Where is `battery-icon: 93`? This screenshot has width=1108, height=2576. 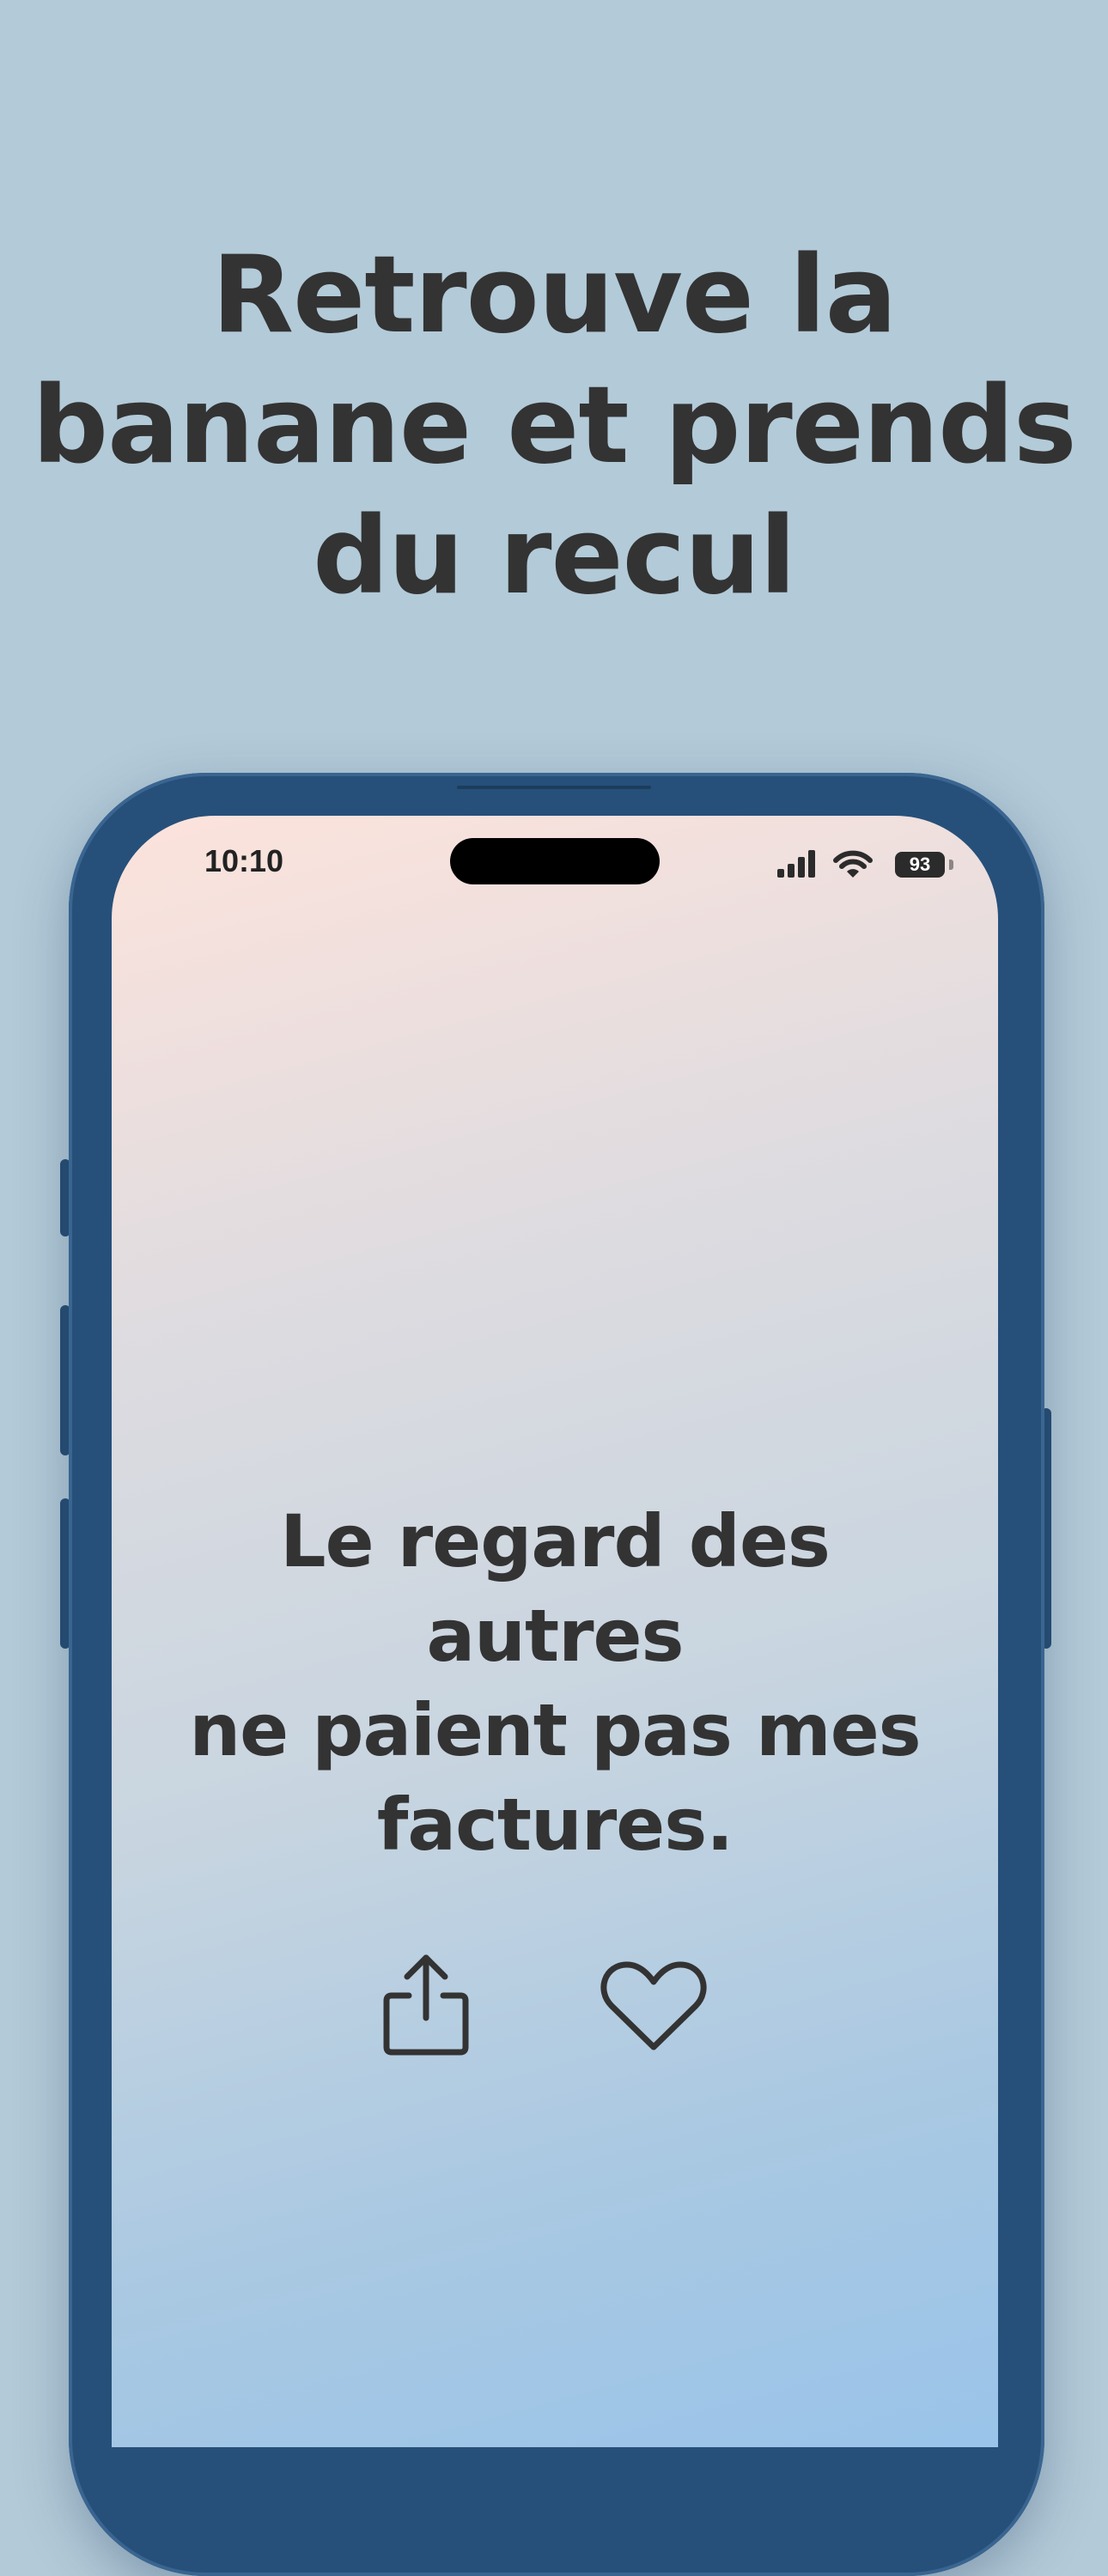 battery-icon: 93 is located at coordinates (920, 865).